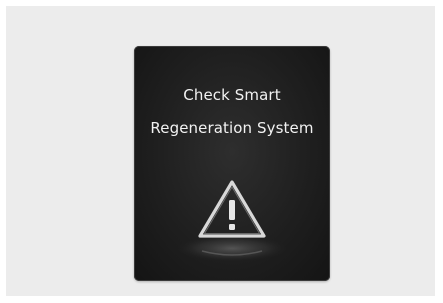  Describe the element at coordinates (232, 95) in the screenshot. I see `warning-message-line-1: Check Smart` at that location.